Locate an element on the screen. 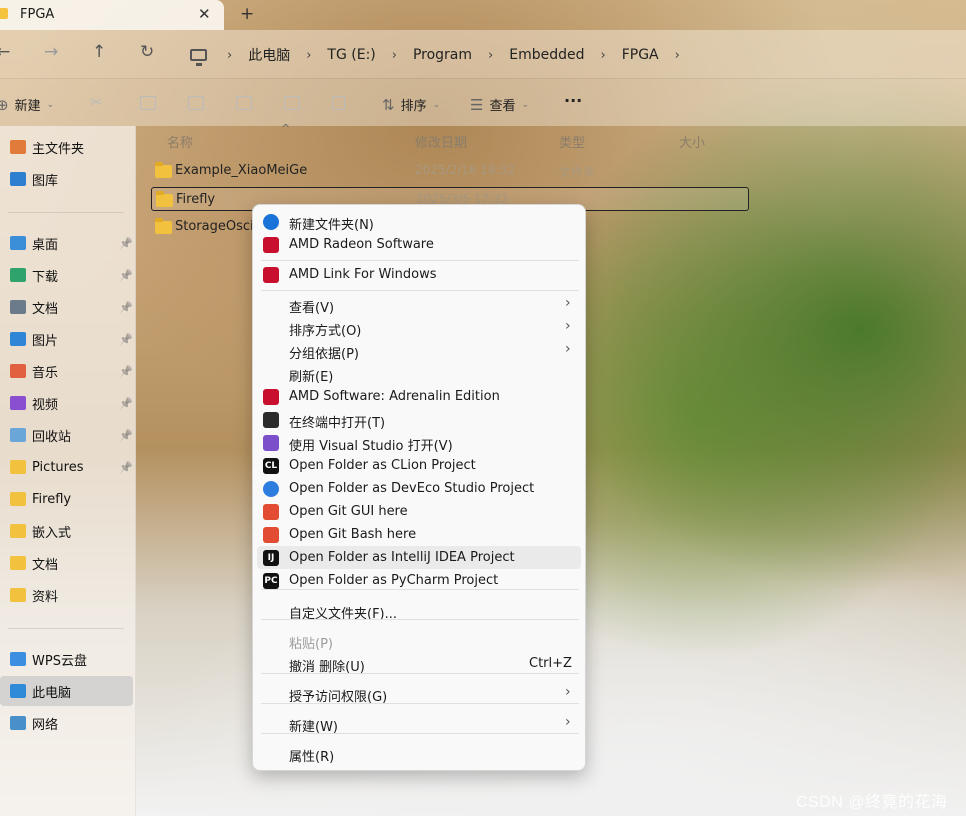 Image resolution: width=966 pixels, height=816 pixels. tab-fpga: FPGA ✕ is located at coordinates (112, 15).